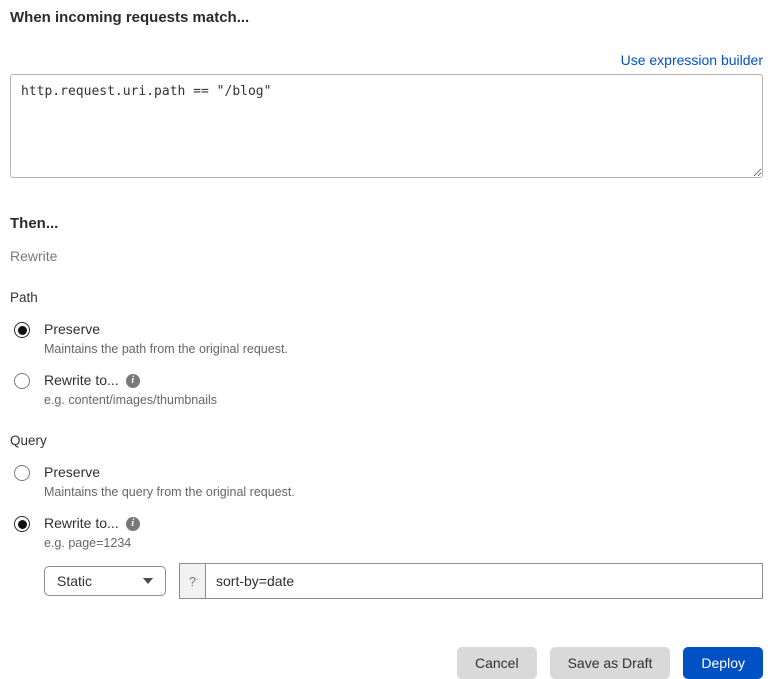 The image size is (778, 679). Describe the element at coordinates (22, 473) in the screenshot. I see `query-preserve-radio` at that location.